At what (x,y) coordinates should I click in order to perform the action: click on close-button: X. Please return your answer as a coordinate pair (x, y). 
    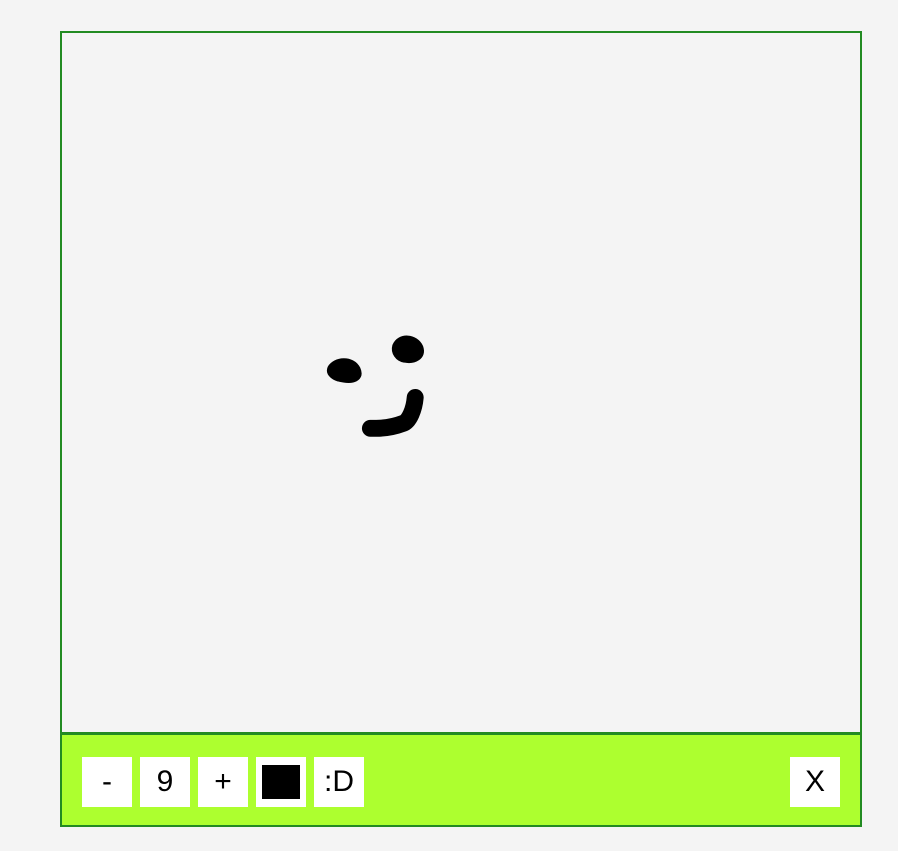
    Looking at the image, I should click on (815, 782).